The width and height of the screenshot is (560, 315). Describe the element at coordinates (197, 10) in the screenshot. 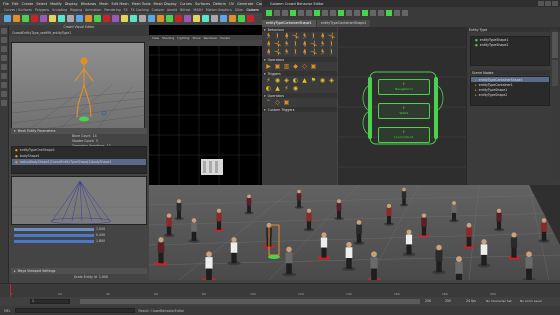

I see `shelf-tab: MASH` at that location.